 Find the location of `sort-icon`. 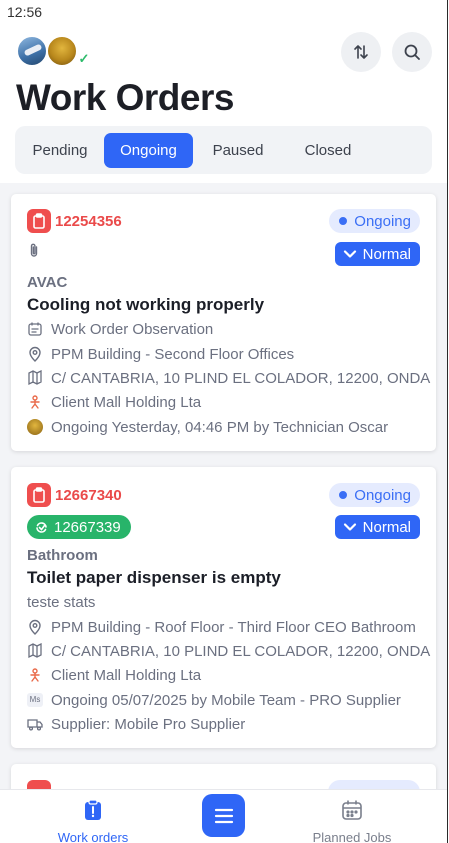

sort-icon is located at coordinates (361, 52).